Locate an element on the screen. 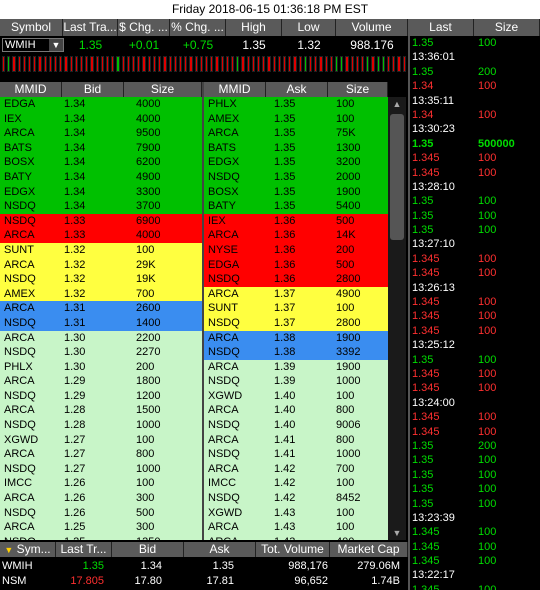 The height and width of the screenshot is (590, 540). ask-row: XGWD 1.43 100 is located at coordinates (296, 513).